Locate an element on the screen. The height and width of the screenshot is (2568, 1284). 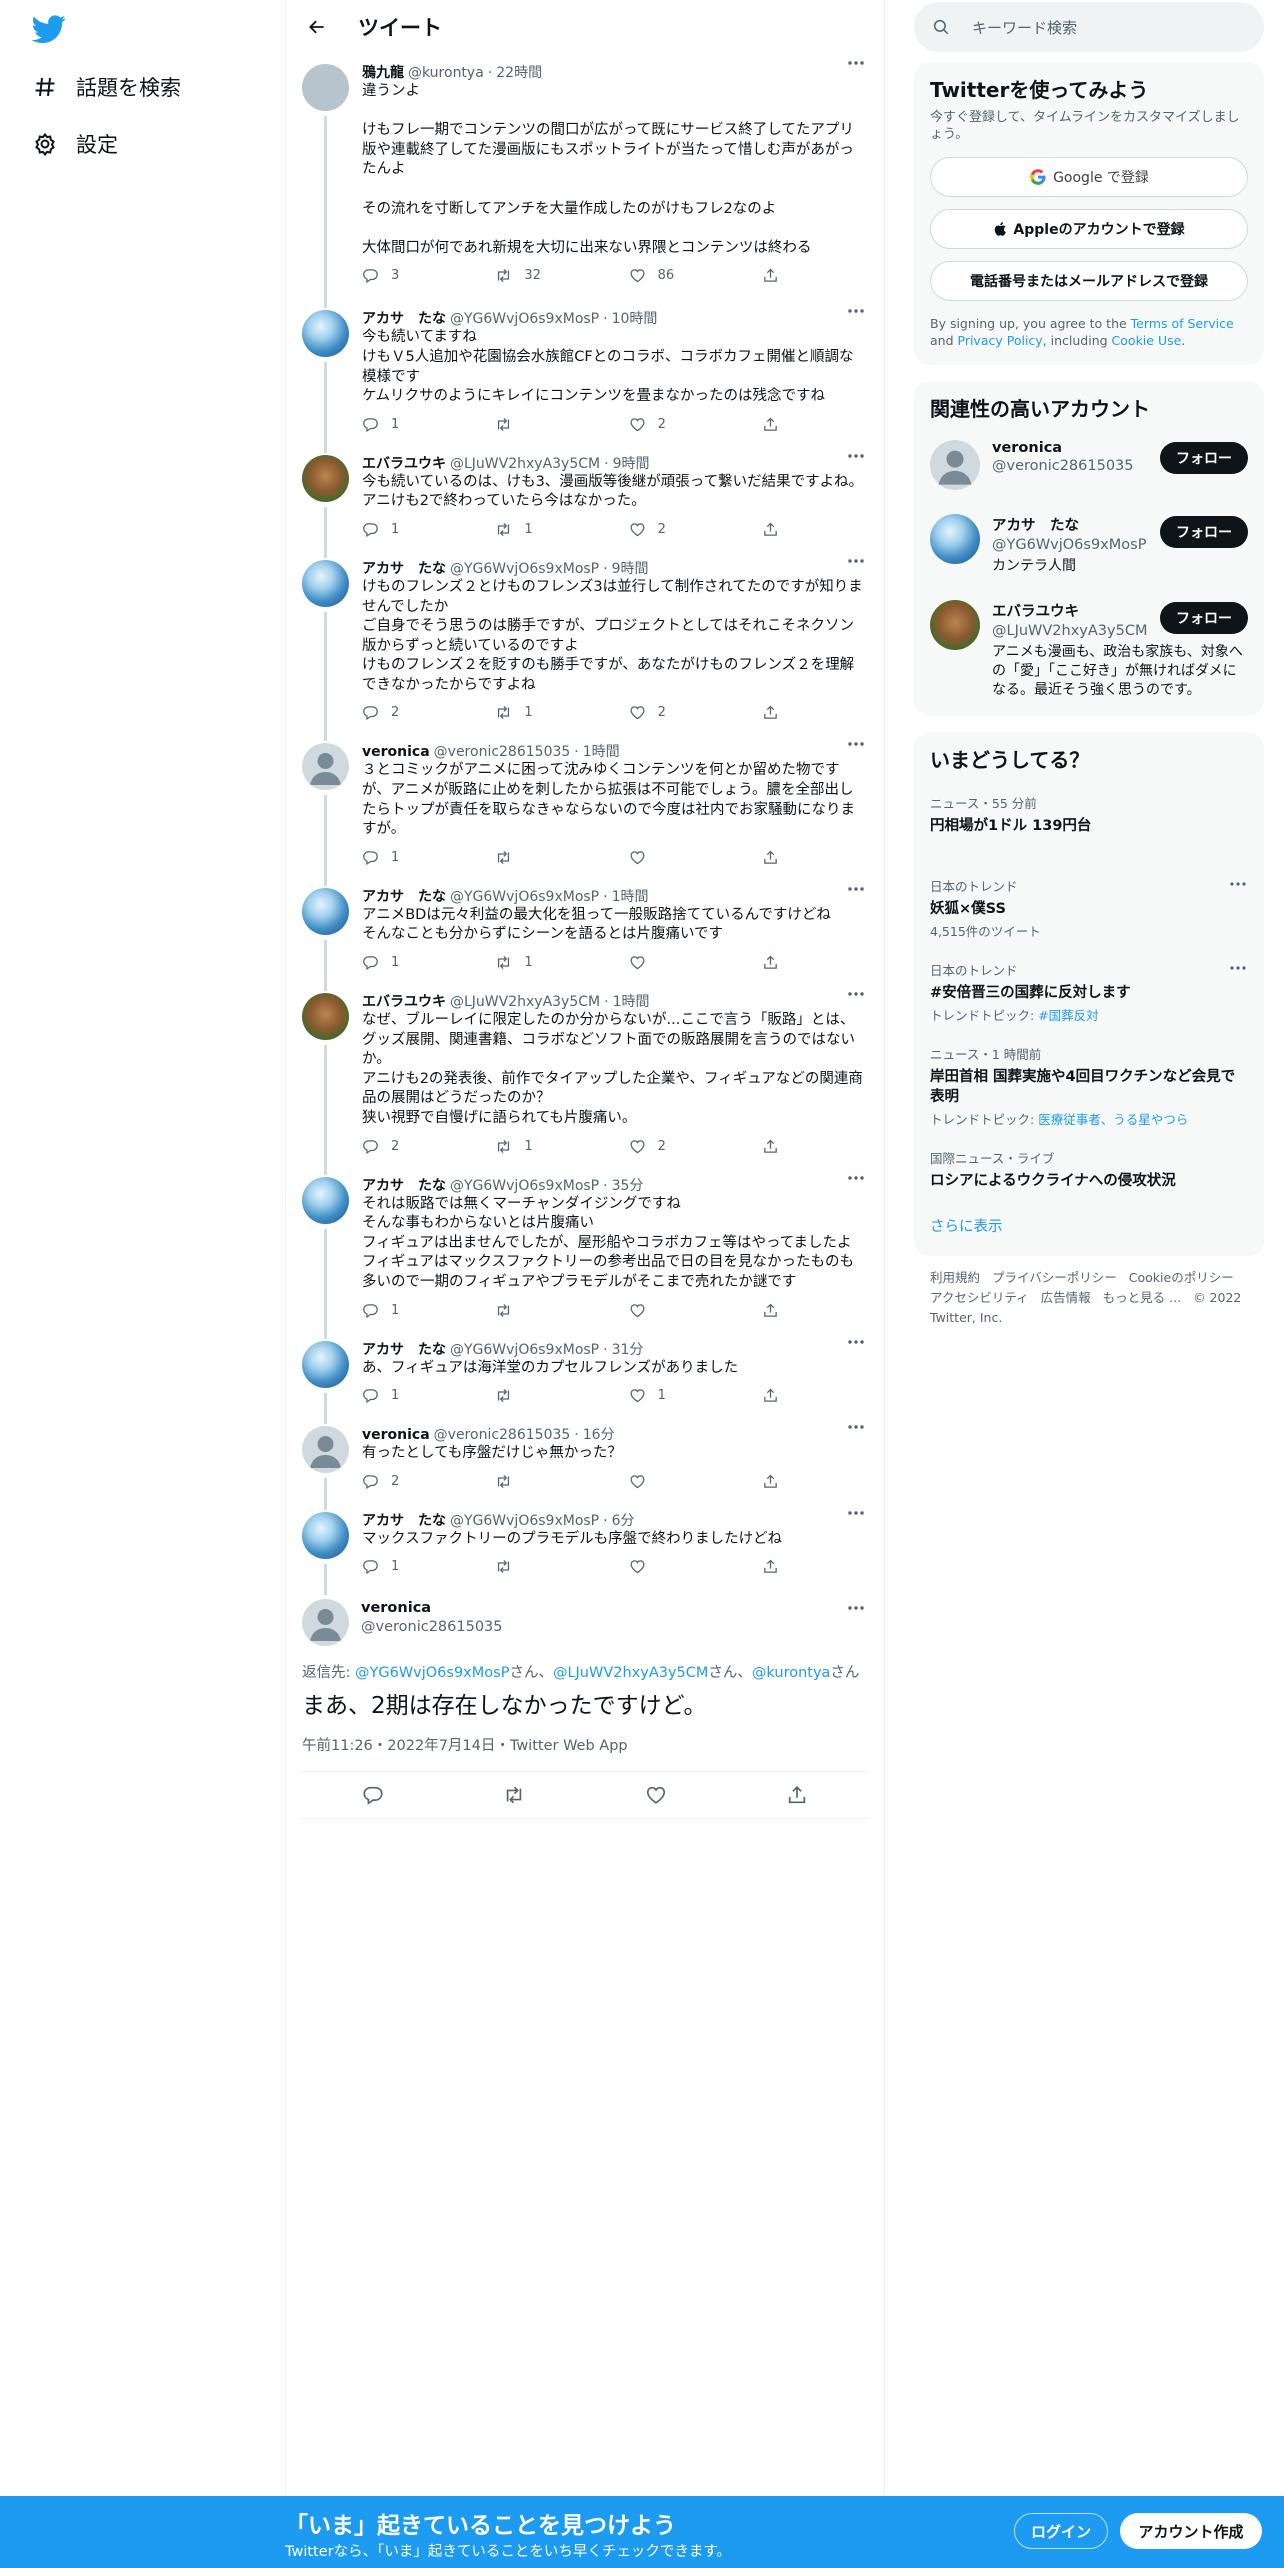
back-button is located at coordinates (317, 27).